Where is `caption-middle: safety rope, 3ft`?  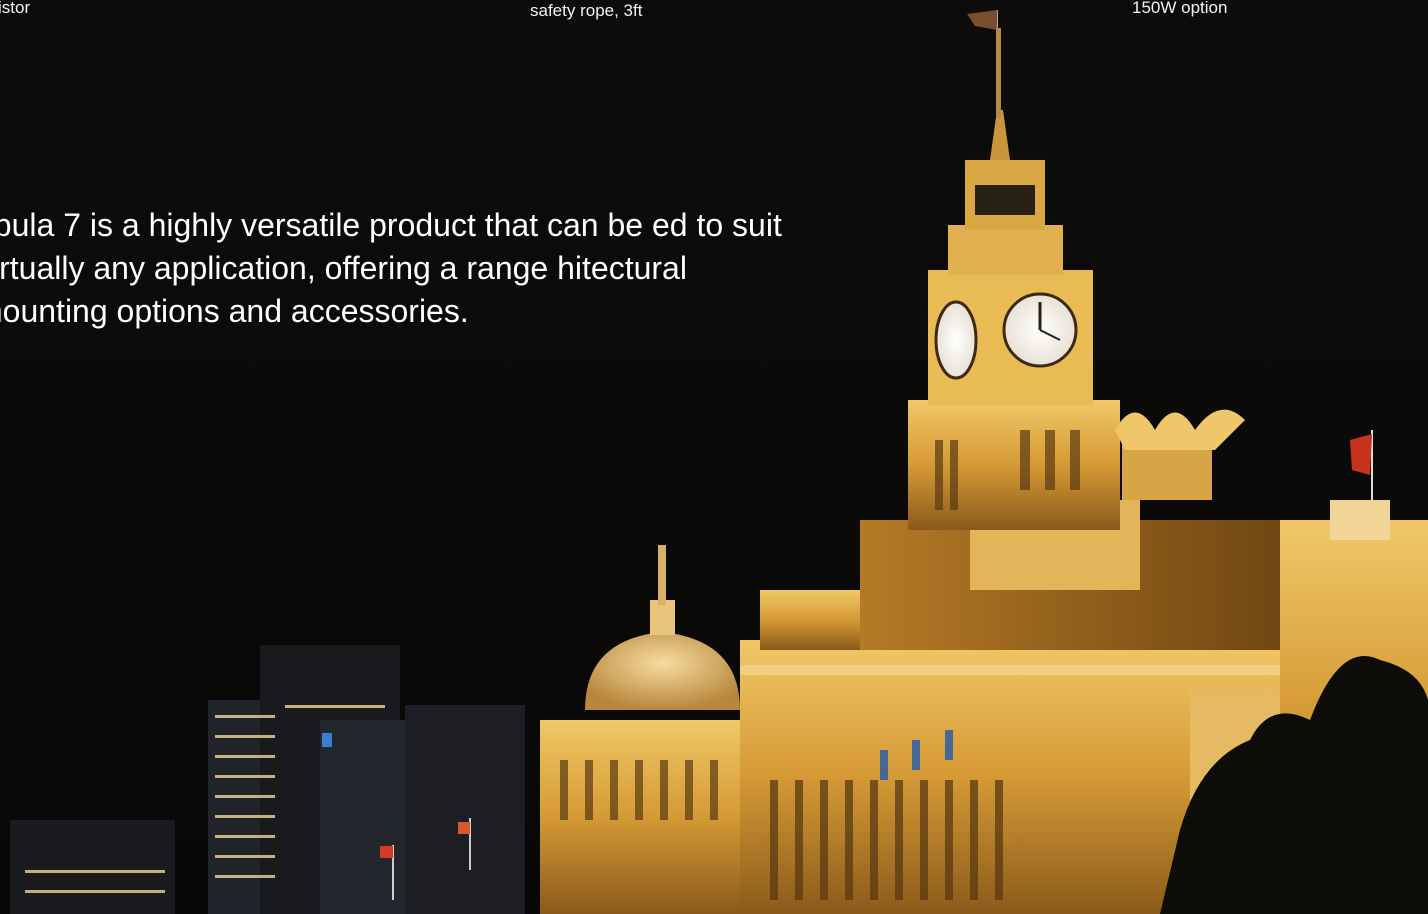
caption-middle: safety rope, 3ft is located at coordinates (586, 10).